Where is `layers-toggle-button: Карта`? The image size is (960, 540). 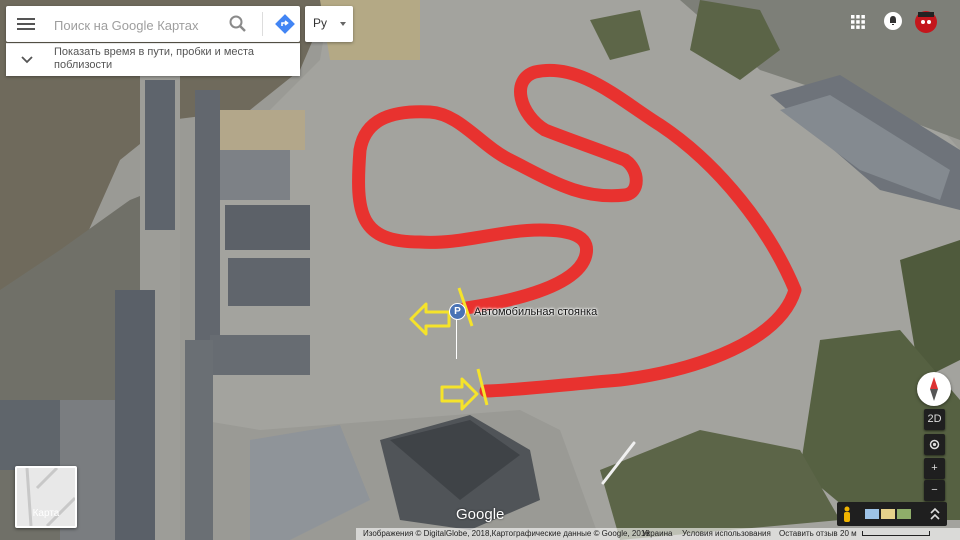 layers-toggle-button: Карта is located at coordinates (46, 497).